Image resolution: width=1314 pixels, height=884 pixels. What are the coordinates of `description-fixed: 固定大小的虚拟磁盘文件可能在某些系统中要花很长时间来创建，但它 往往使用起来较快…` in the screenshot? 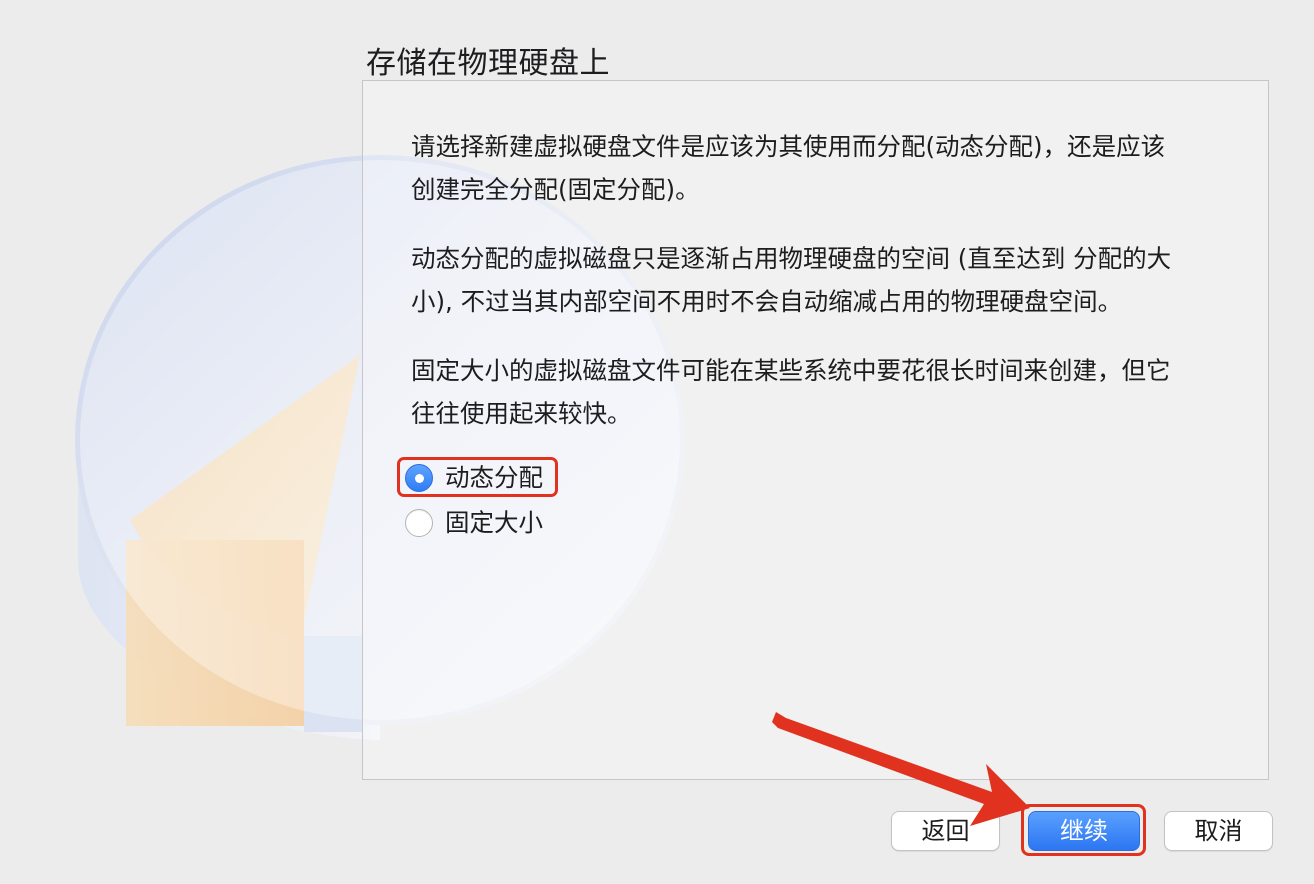 It's located at (791, 392).